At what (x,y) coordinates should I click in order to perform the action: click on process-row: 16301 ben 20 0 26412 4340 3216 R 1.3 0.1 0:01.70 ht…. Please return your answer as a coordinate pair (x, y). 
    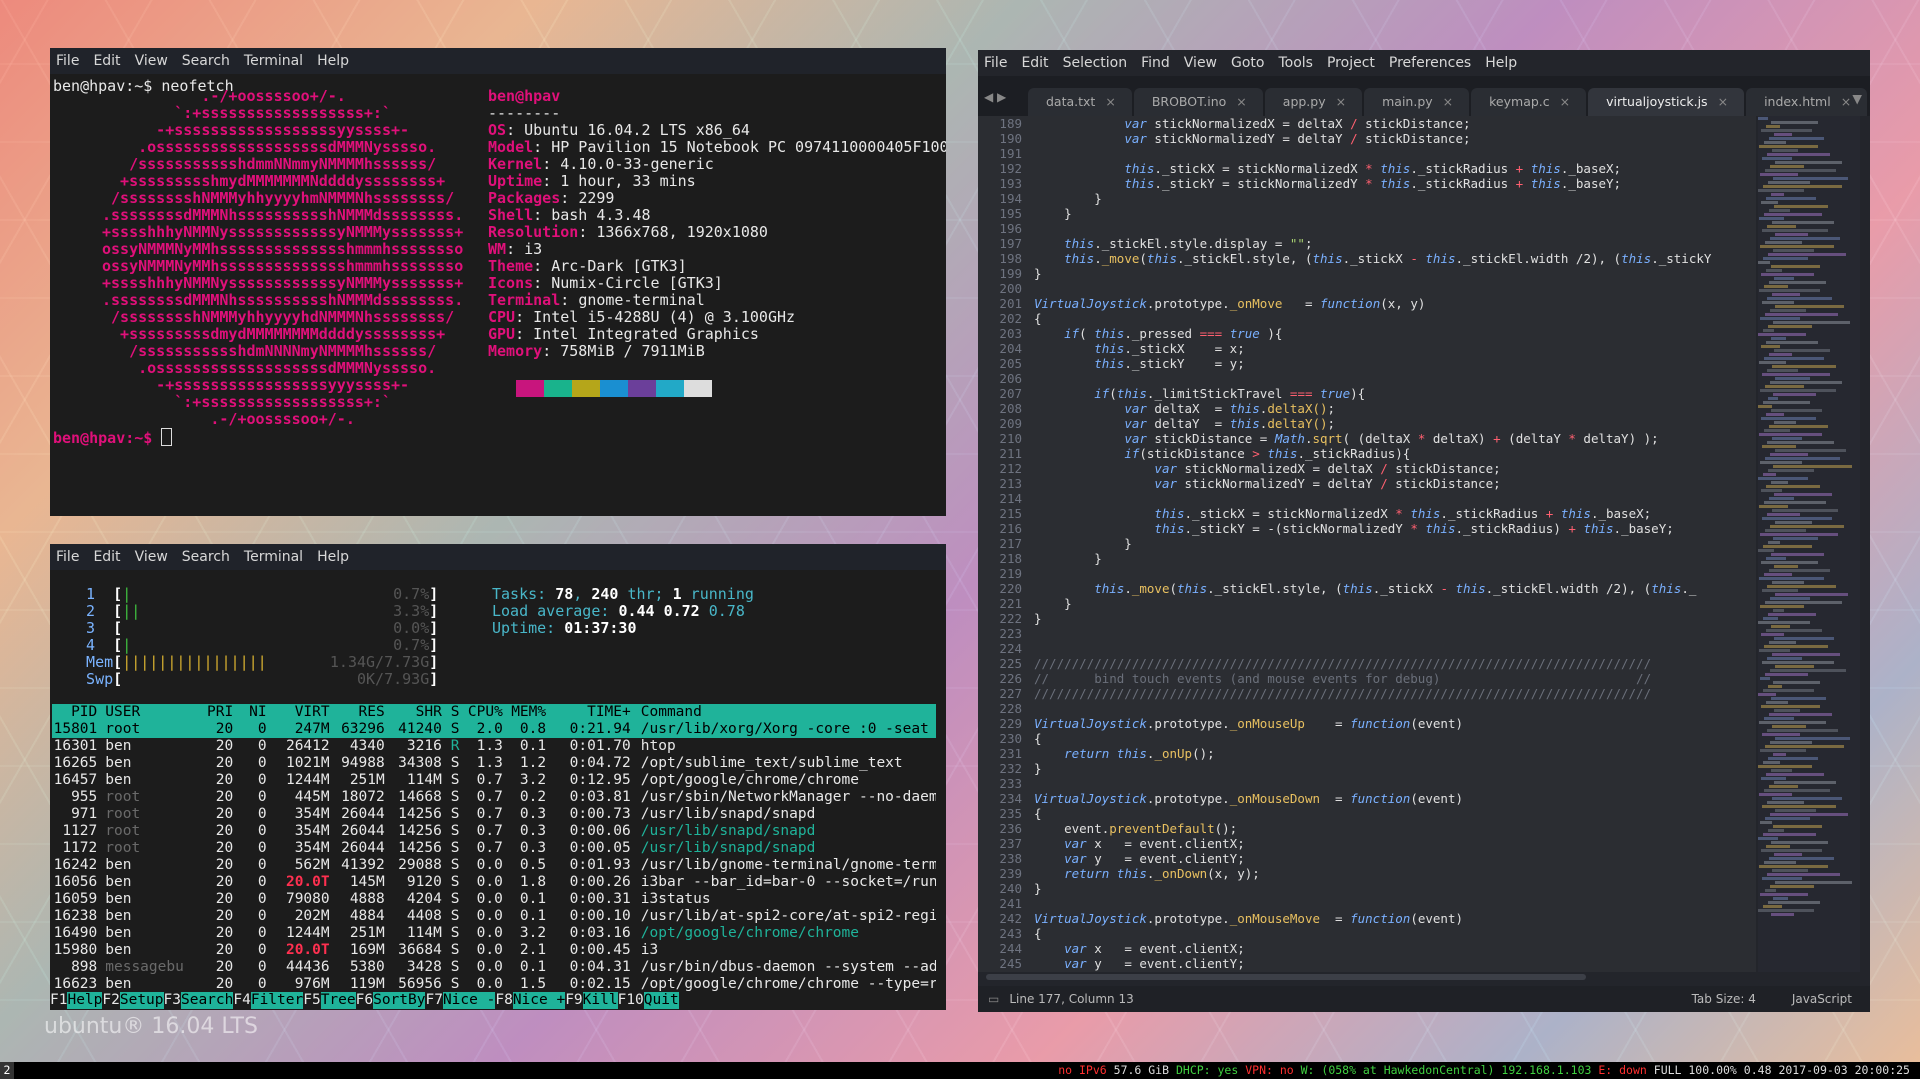
    Looking at the image, I should click on (494, 746).